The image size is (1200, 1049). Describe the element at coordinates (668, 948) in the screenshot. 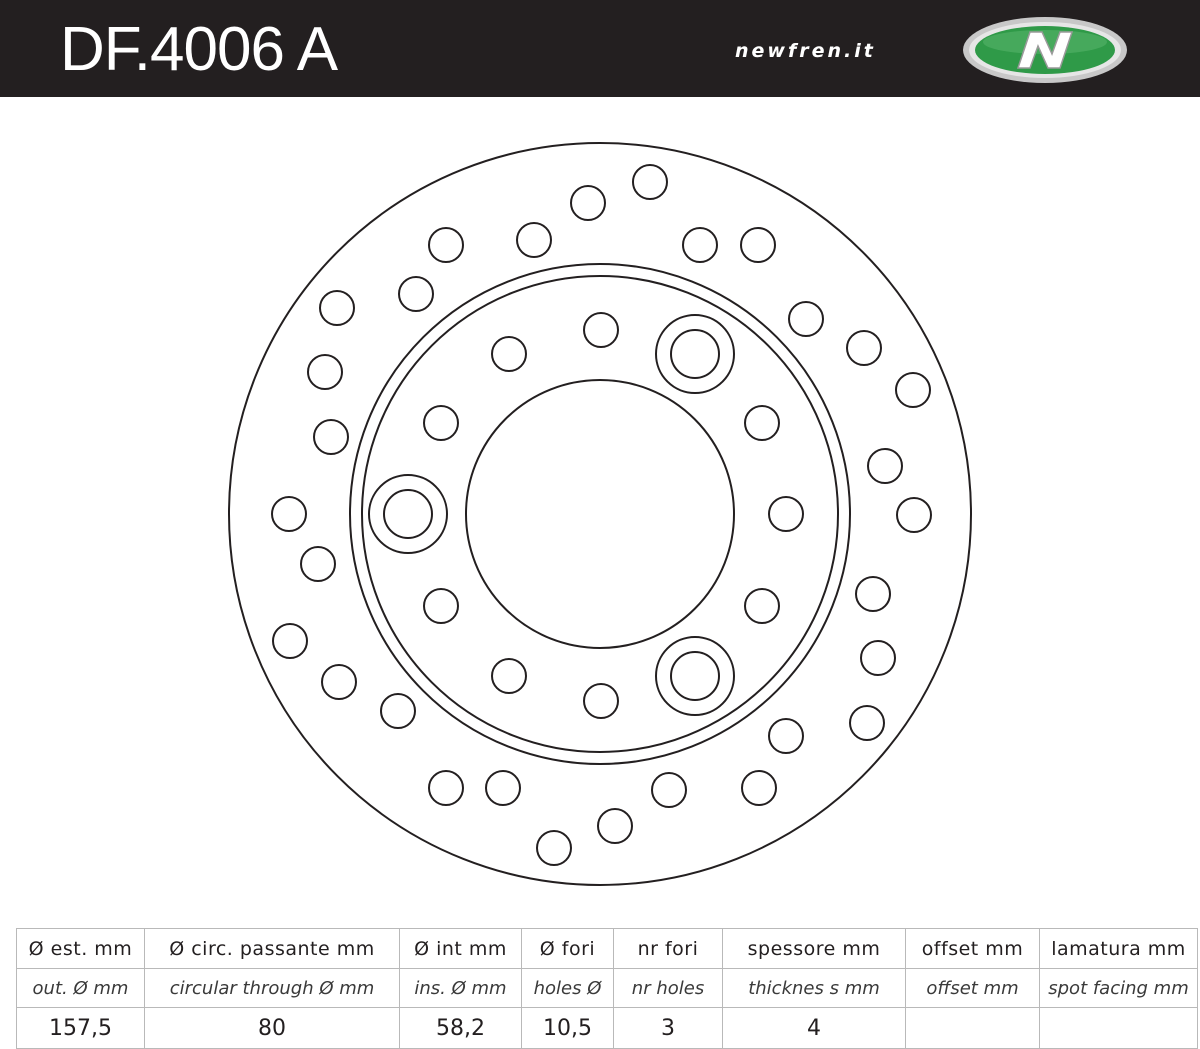

I see `spec-label-it: nr fori` at that location.